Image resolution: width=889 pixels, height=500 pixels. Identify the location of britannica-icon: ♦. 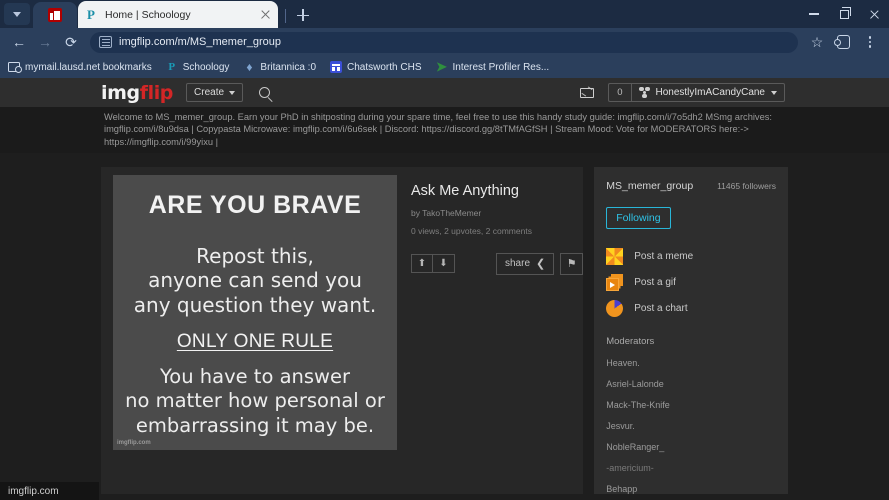
(249, 67).